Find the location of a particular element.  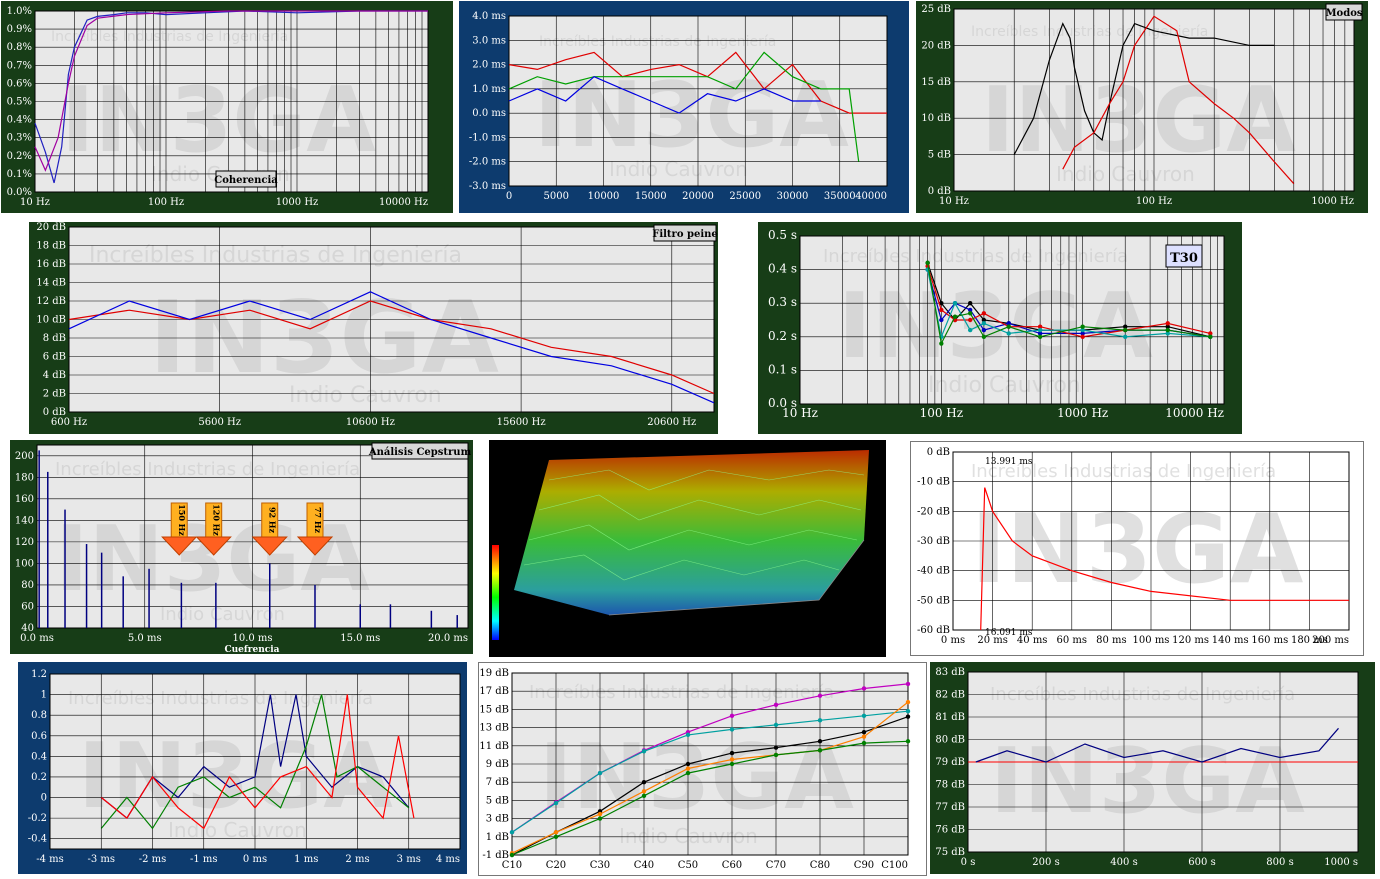

y-tick-label: 5 dB is located at coordinates (497, 800).